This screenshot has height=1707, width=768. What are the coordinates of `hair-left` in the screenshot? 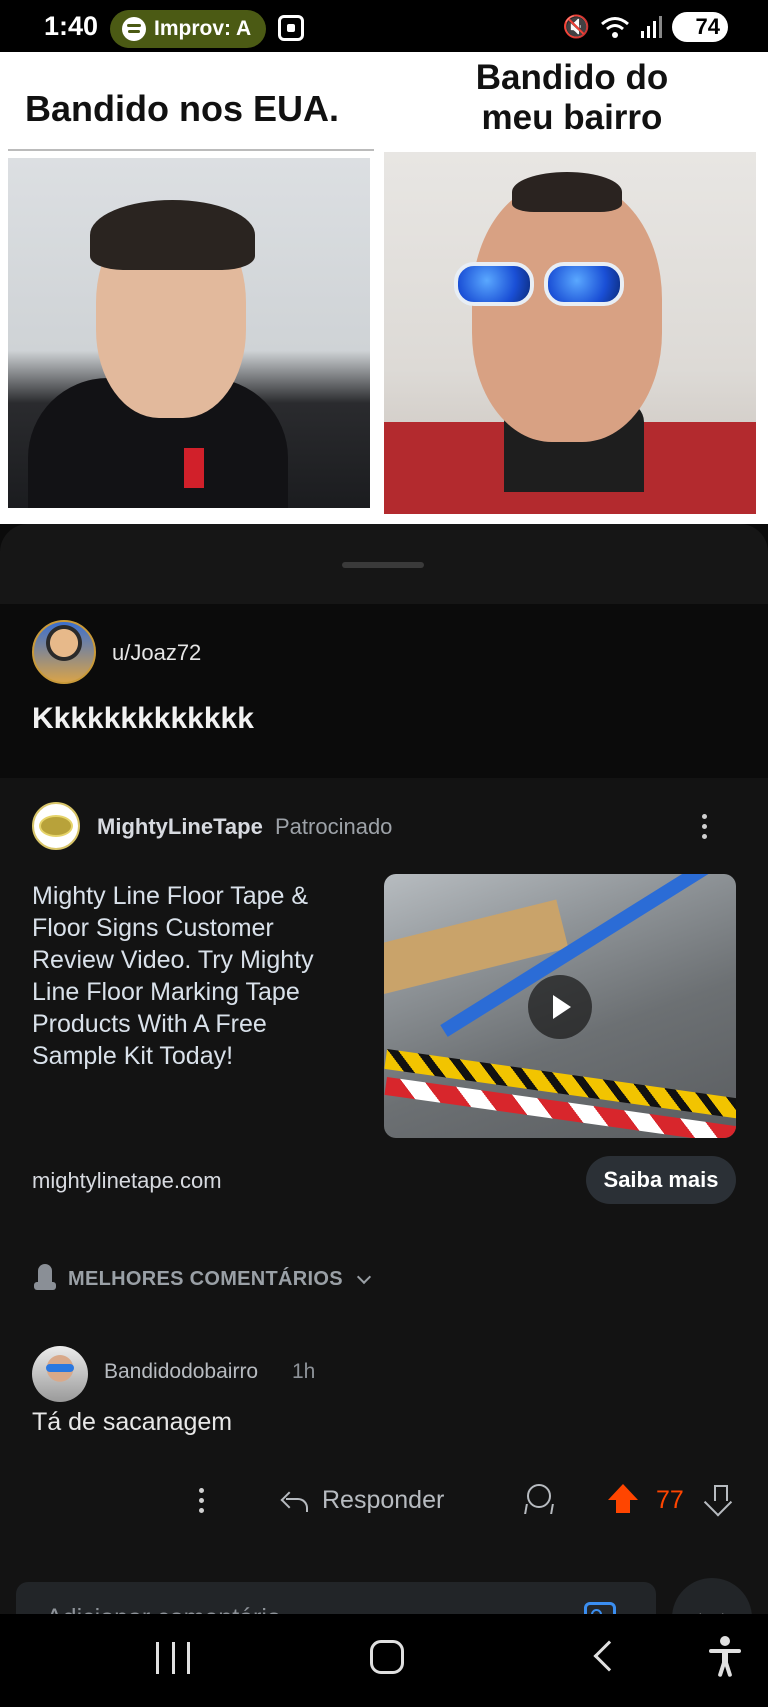 It's located at (172, 235).